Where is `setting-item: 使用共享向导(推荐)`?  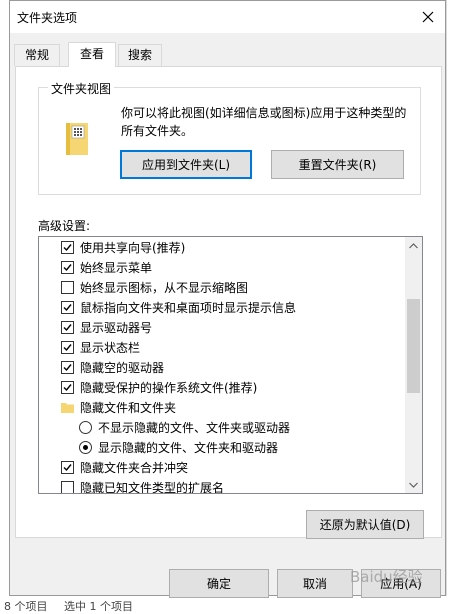
setting-item: 使用共享向导(推荐) is located at coordinates (221, 247).